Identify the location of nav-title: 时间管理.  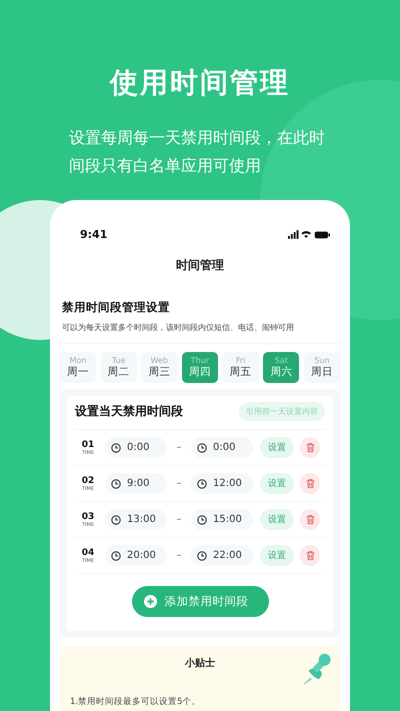
(200, 265).